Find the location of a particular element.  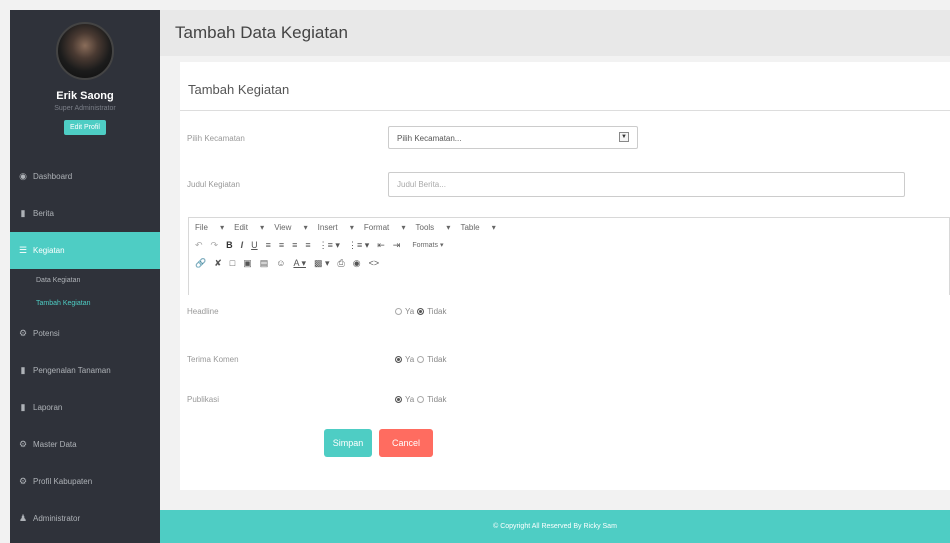

kecamatan-select: Pilih Kecamatan... ▼ is located at coordinates (513, 137).